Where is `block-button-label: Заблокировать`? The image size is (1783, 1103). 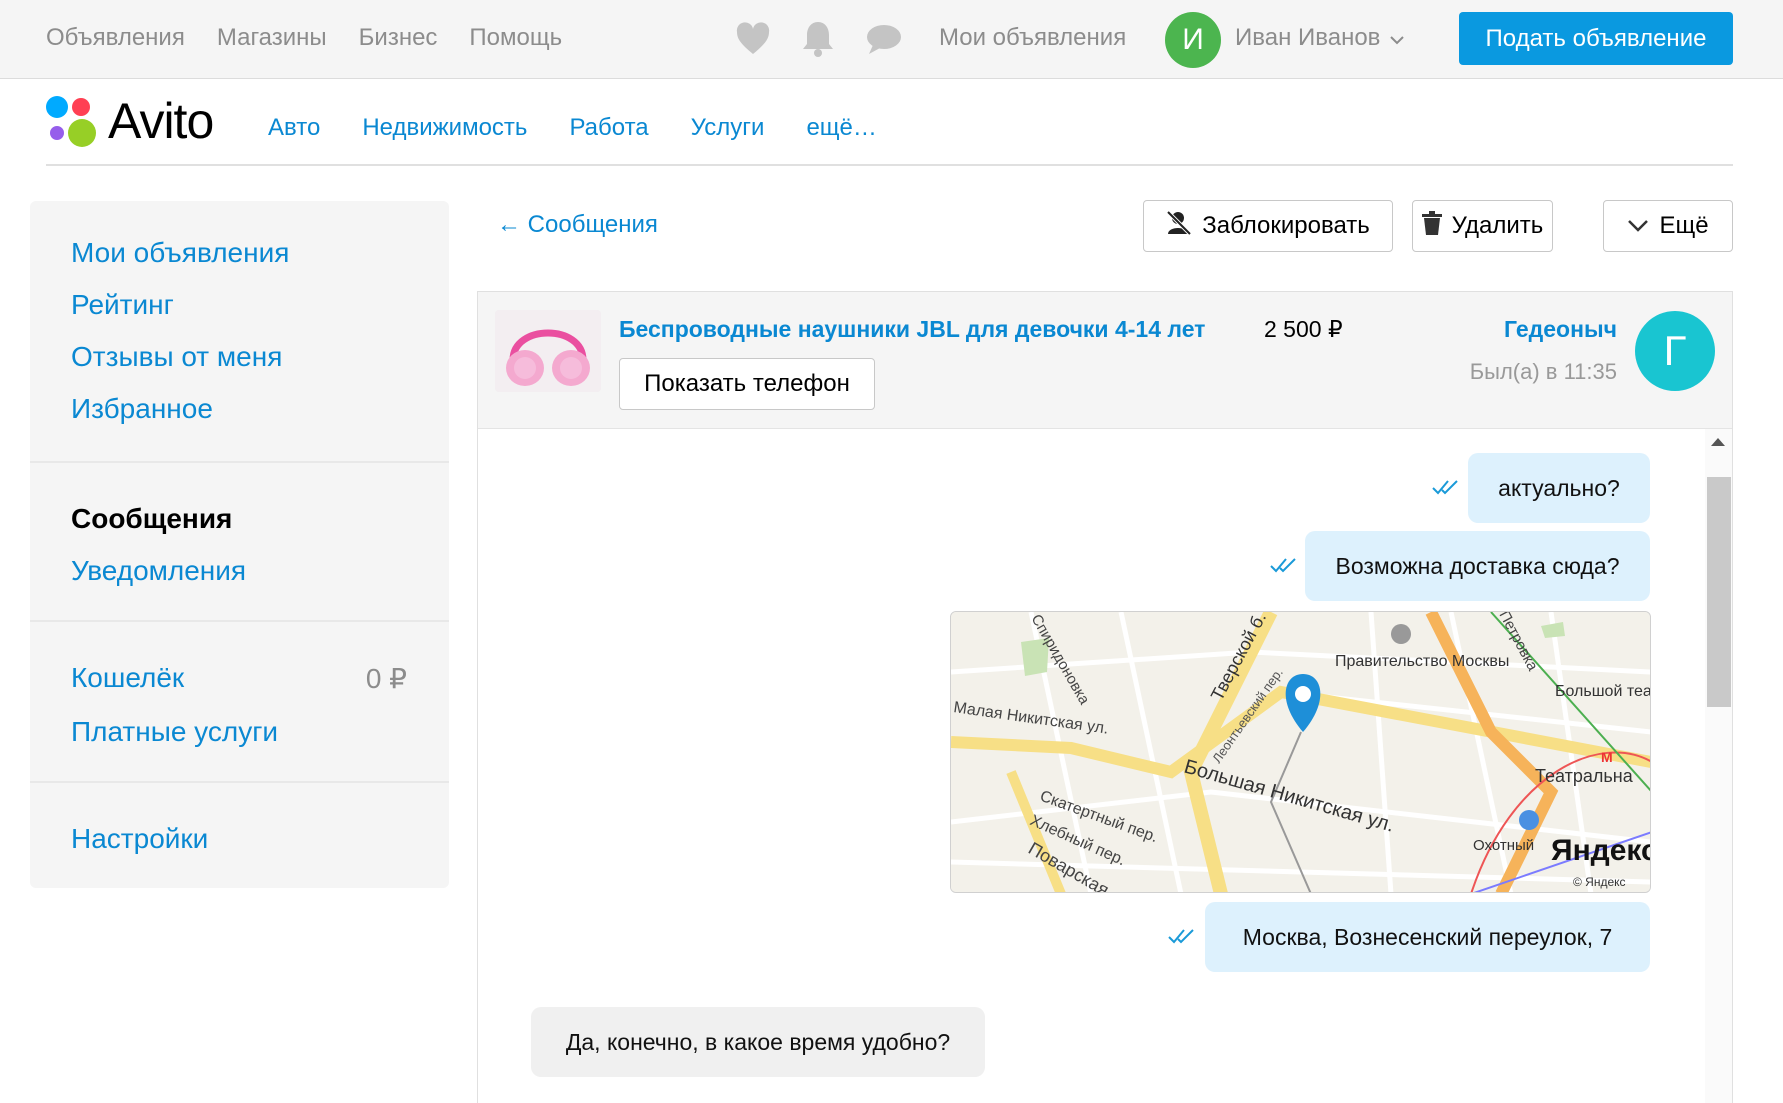 block-button-label: Заблокировать is located at coordinates (1286, 225).